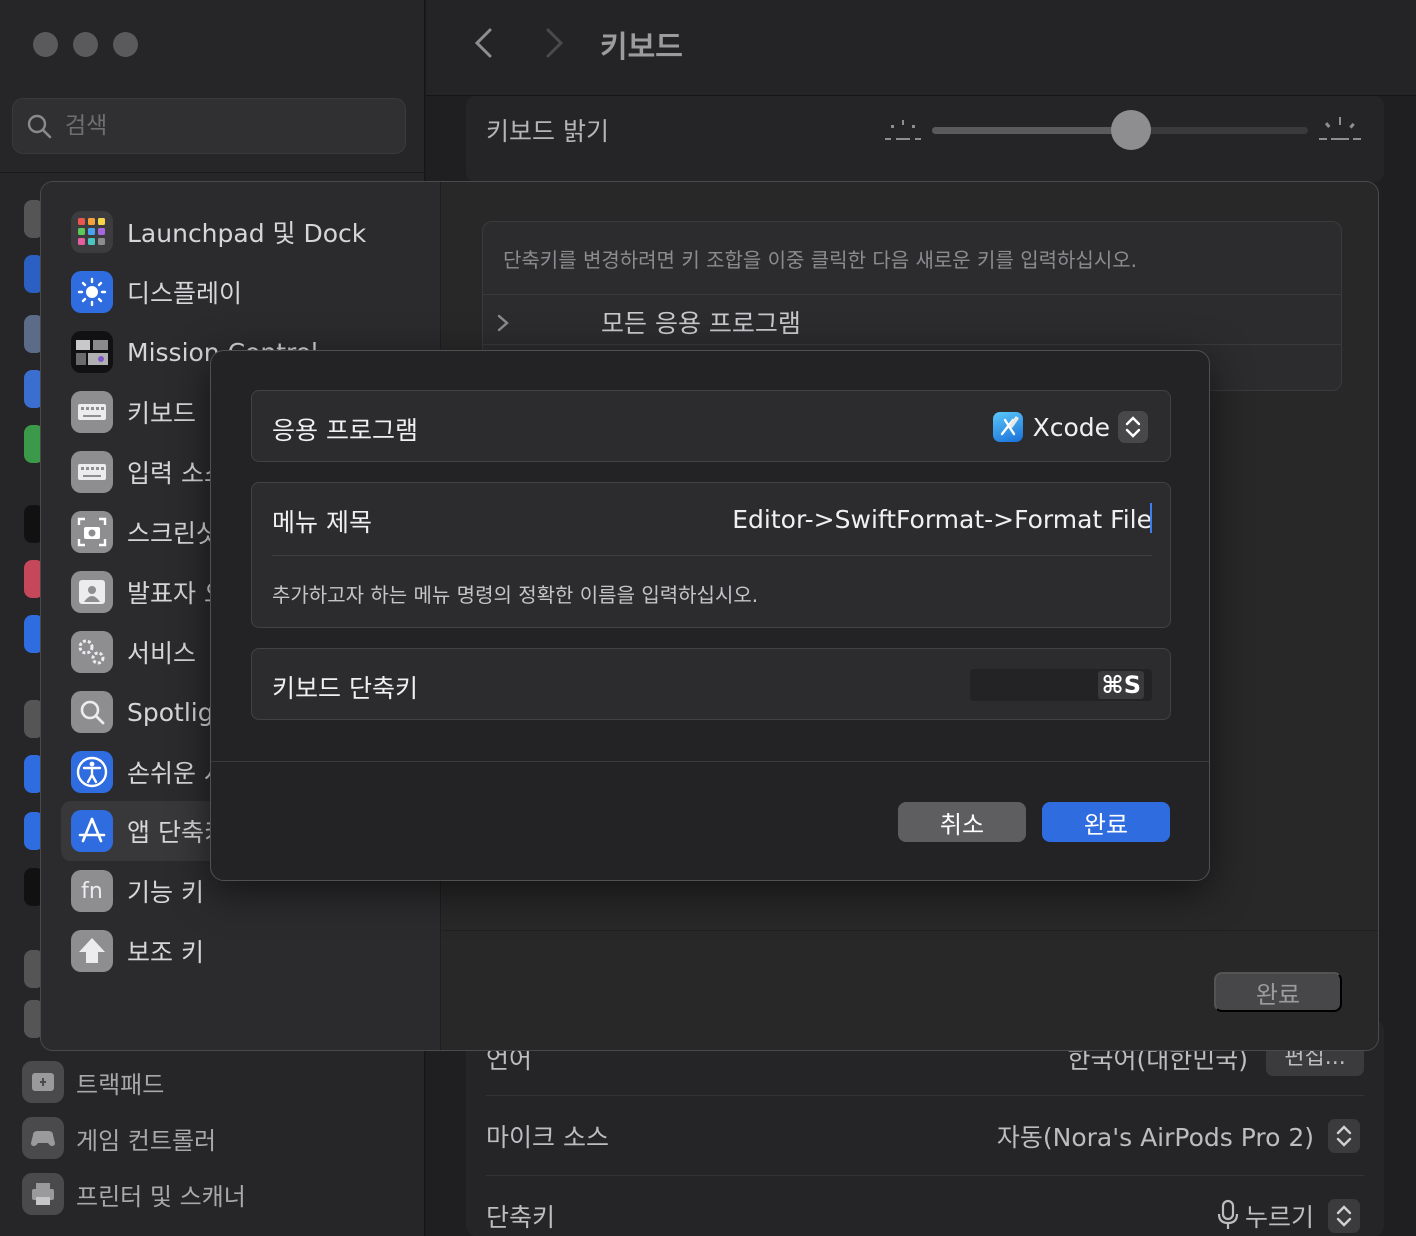  I want to click on application-value: Xcode, so click(1071, 427).